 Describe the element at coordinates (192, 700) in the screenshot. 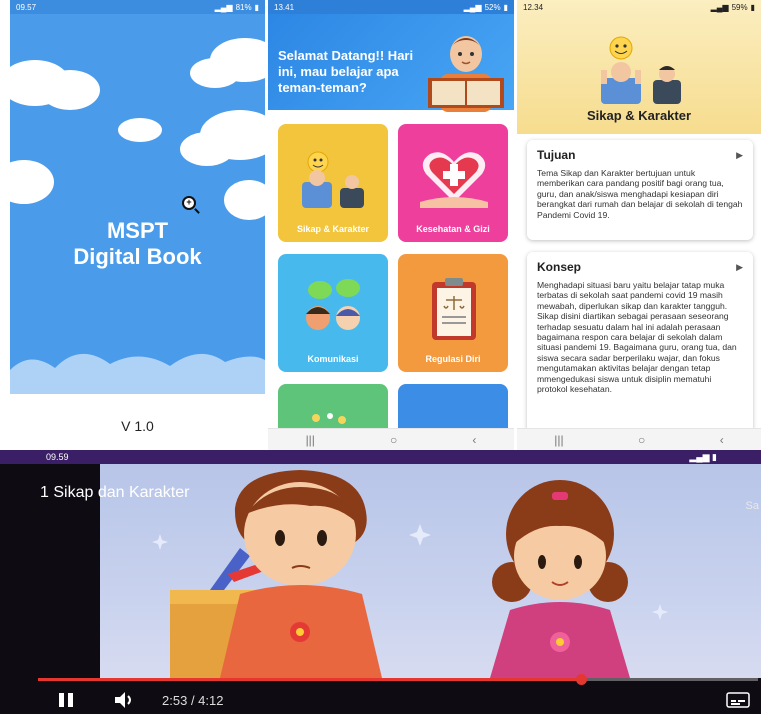

I see `time-display: 2:53 / 4:12` at that location.